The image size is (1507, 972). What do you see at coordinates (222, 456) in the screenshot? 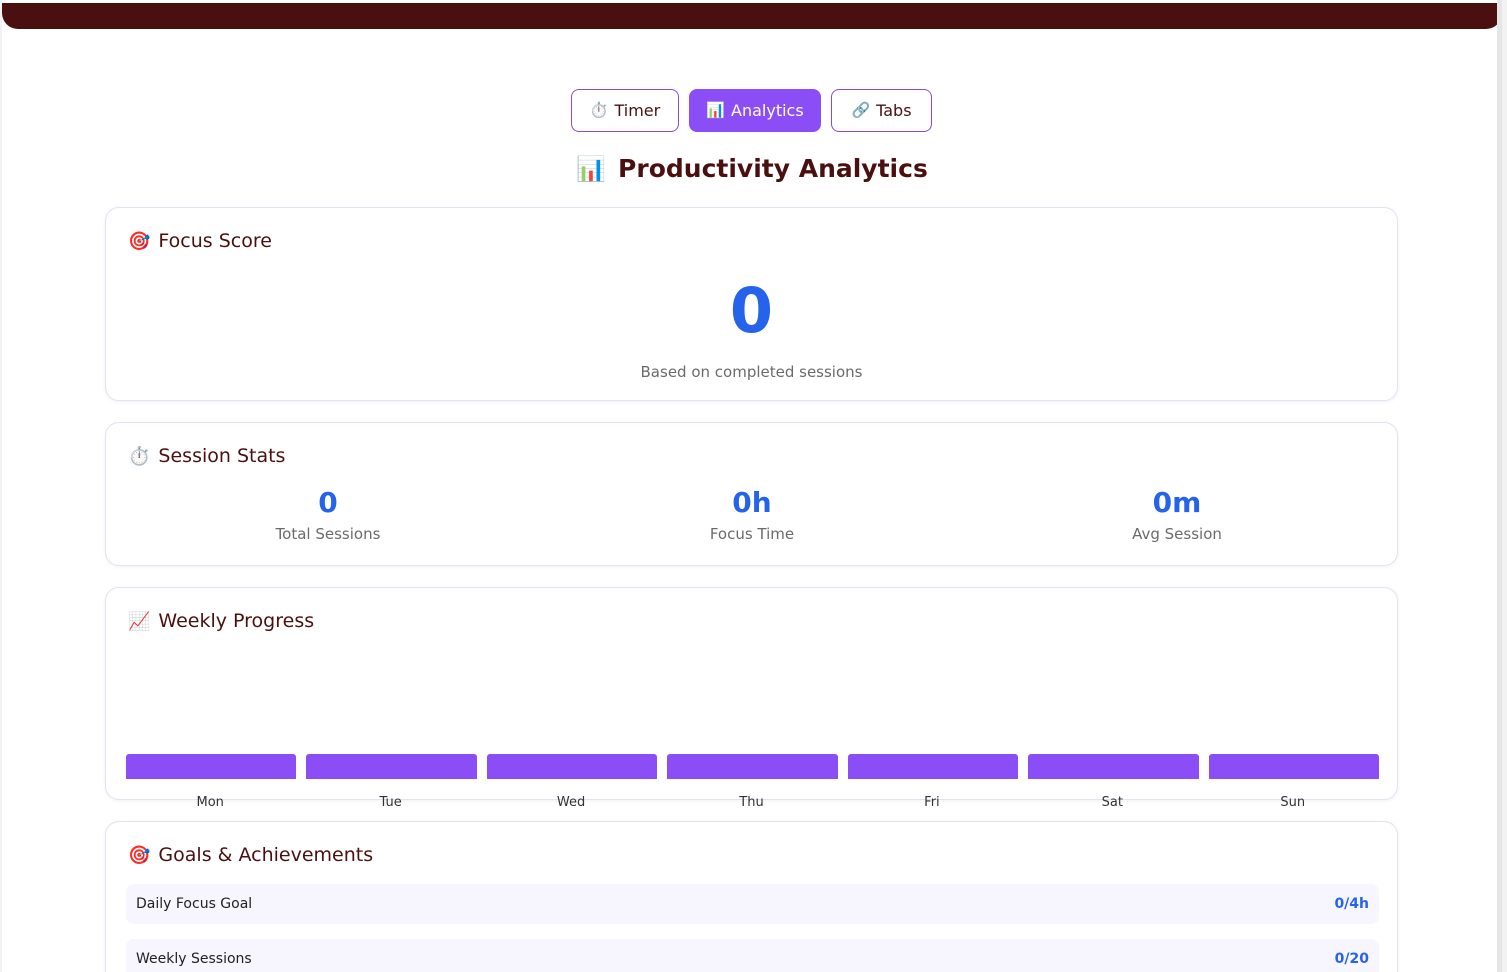
I see `session-stats-title: Session Stats` at bounding box center [222, 456].